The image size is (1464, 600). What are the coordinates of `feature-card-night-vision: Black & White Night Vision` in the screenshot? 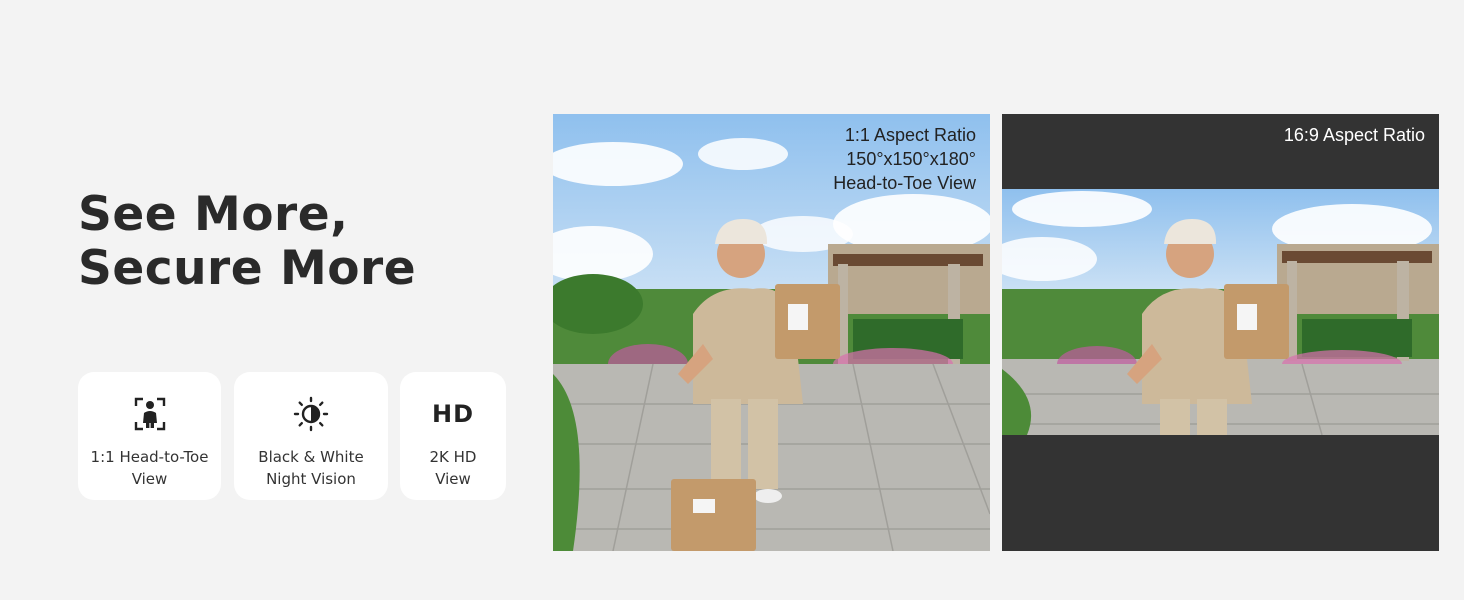 It's located at (311, 436).